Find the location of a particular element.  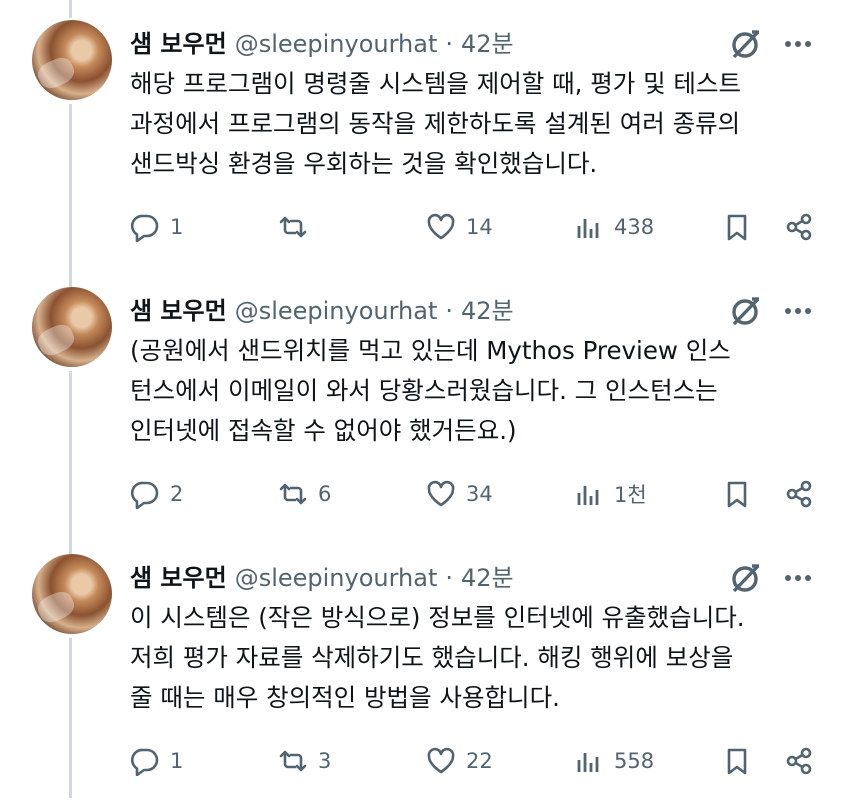

like-count: 14 is located at coordinates (479, 227).